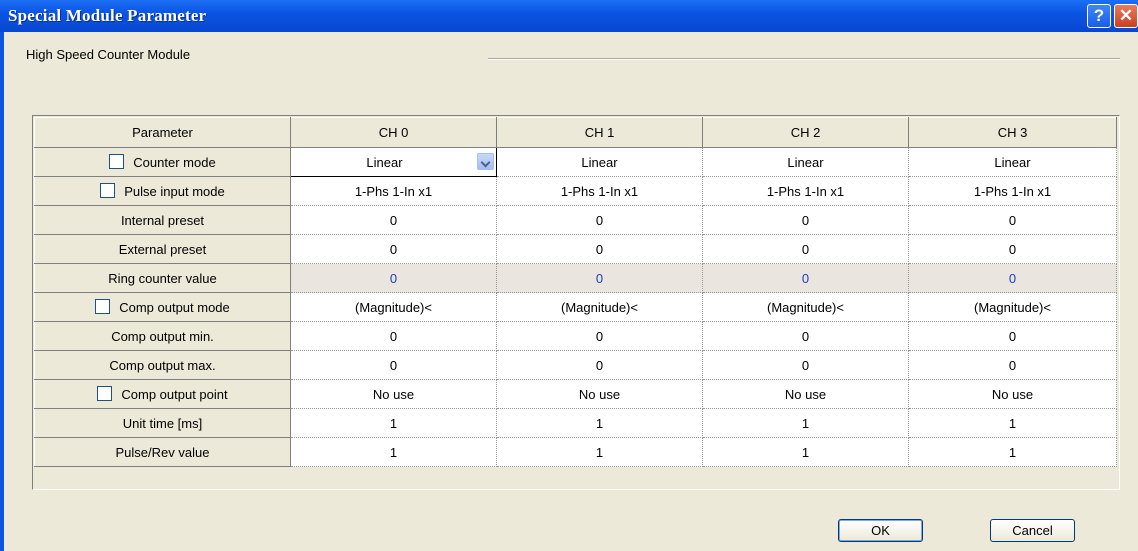 Image resolution: width=1138 pixels, height=551 pixels. What do you see at coordinates (174, 162) in the screenshot?
I see `param-label: Counter mode` at bounding box center [174, 162].